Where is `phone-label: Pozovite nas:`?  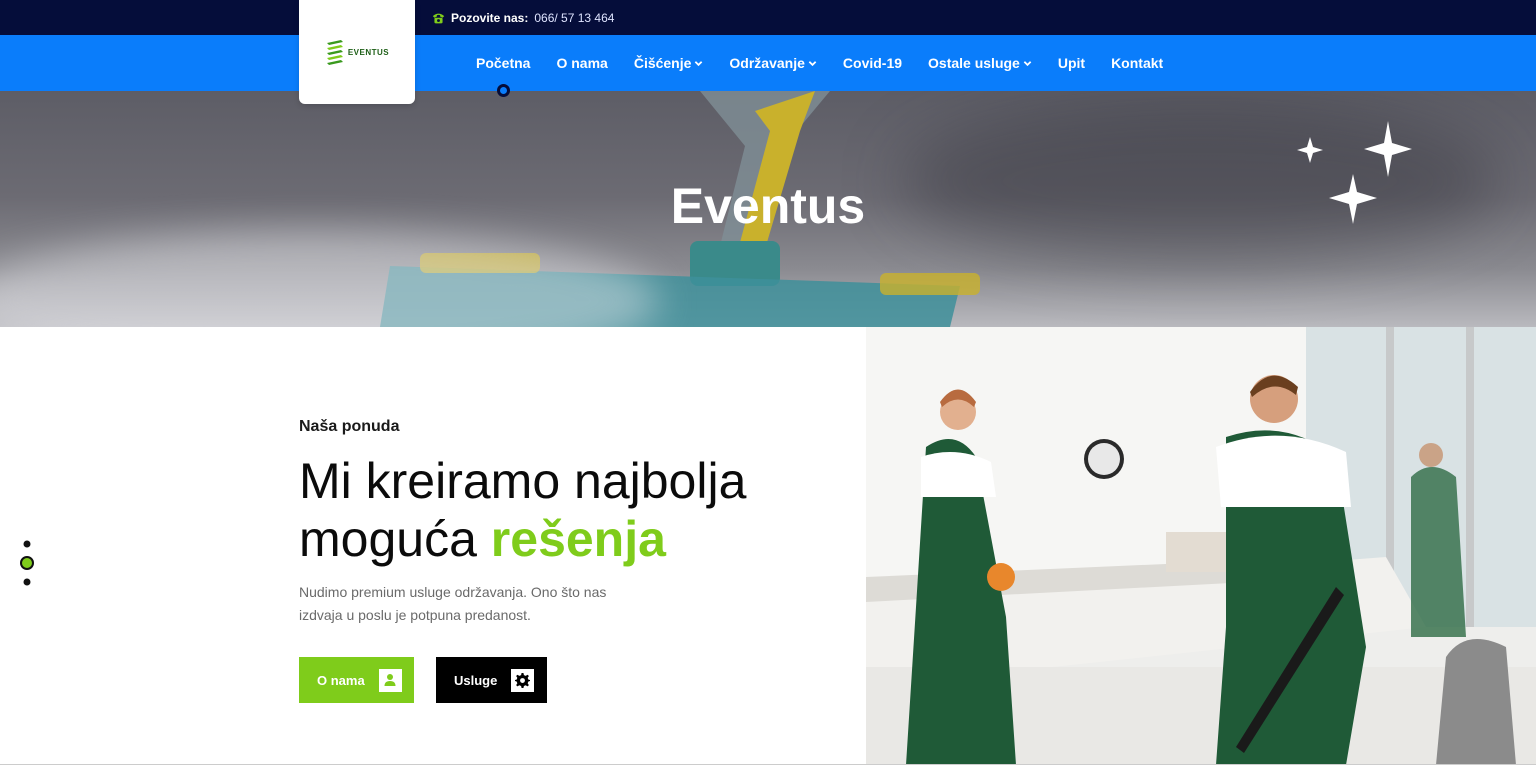
phone-label: Pozovite nas: is located at coordinates (490, 18).